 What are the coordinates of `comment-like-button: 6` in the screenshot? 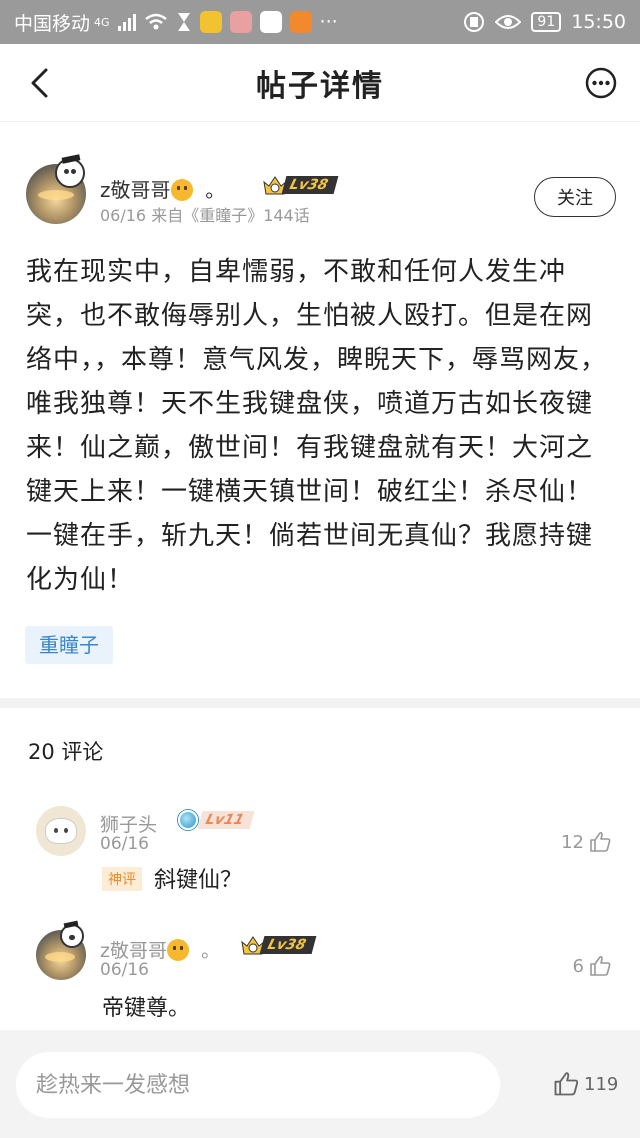 It's located at (592, 966).